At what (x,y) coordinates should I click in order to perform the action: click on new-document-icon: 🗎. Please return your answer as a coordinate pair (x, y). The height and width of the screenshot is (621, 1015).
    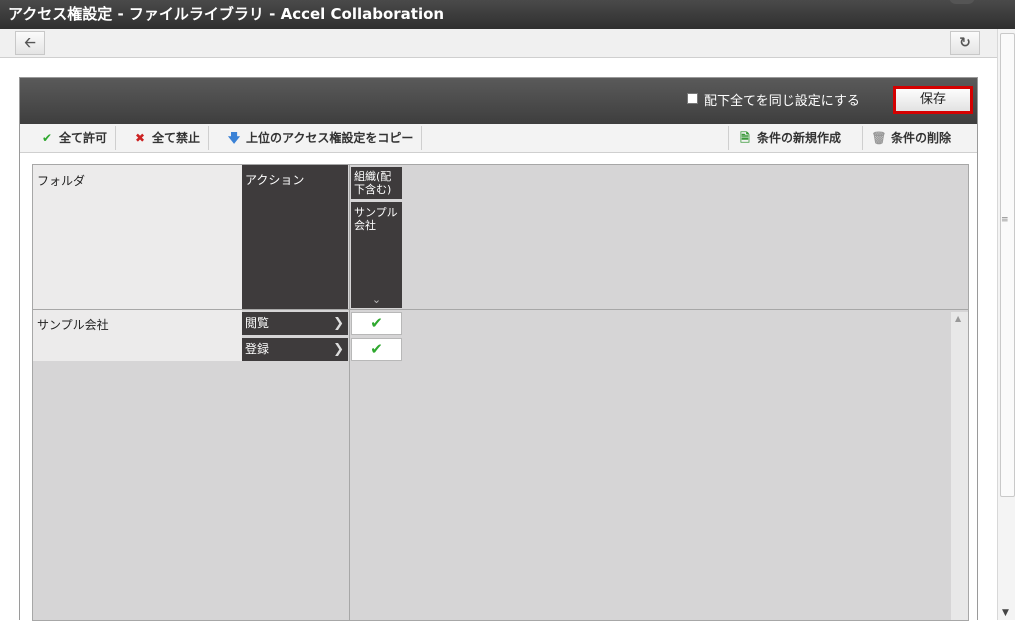
    Looking at the image, I should click on (745, 138).